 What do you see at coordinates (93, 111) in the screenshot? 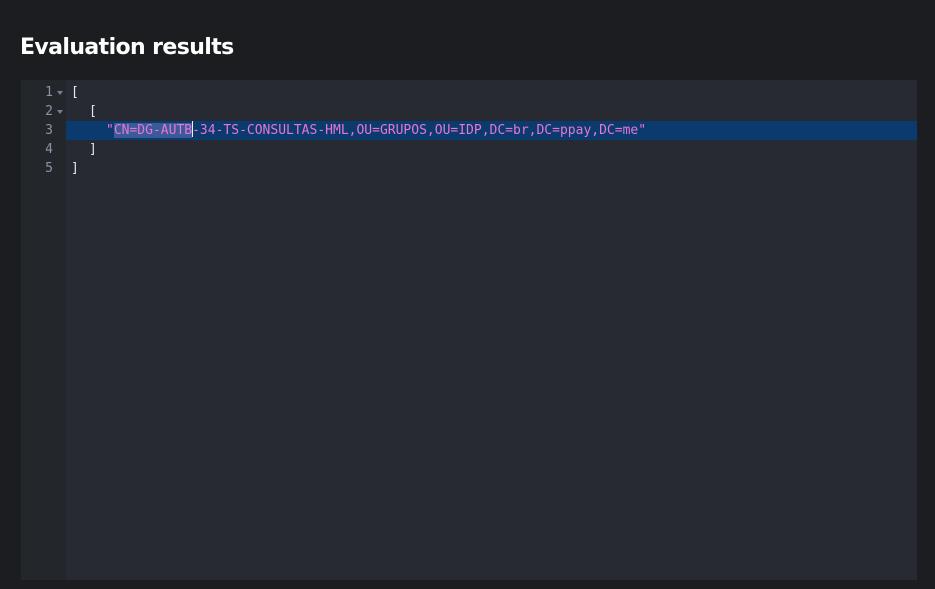
I see `open-inner-bracket: [` at bounding box center [93, 111].